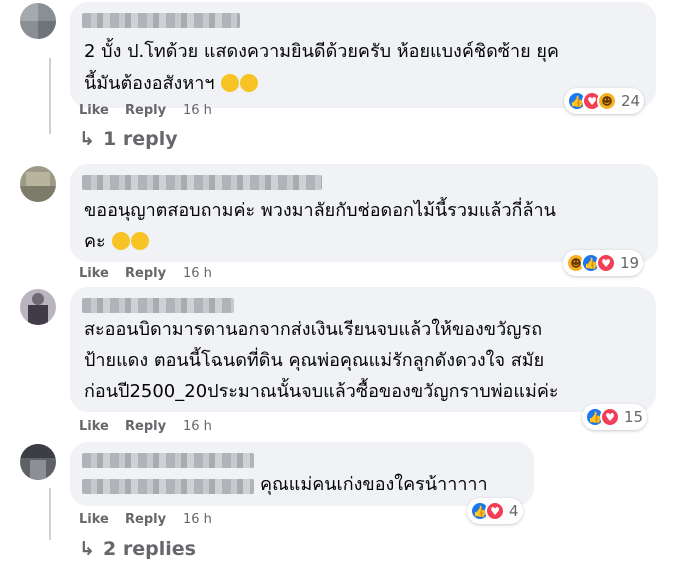 The image size is (700, 576). I want to click on reaction-count: 19, so click(630, 263).